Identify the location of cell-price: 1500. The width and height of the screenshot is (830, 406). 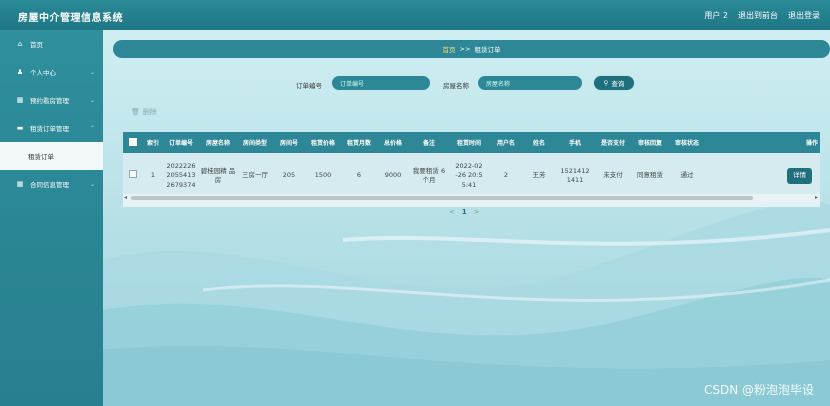
(323, 175).